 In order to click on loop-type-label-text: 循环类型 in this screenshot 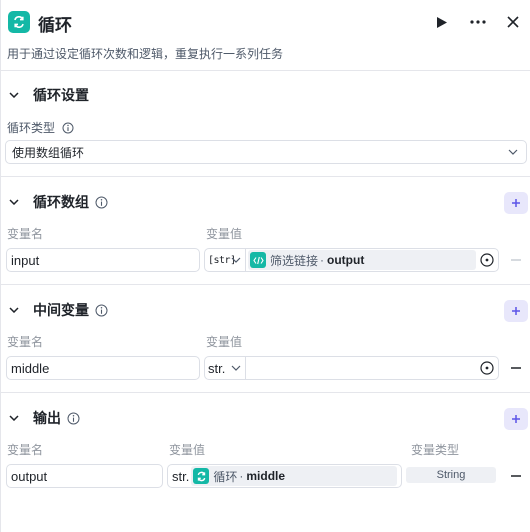, I will do `click(31, 128)`.